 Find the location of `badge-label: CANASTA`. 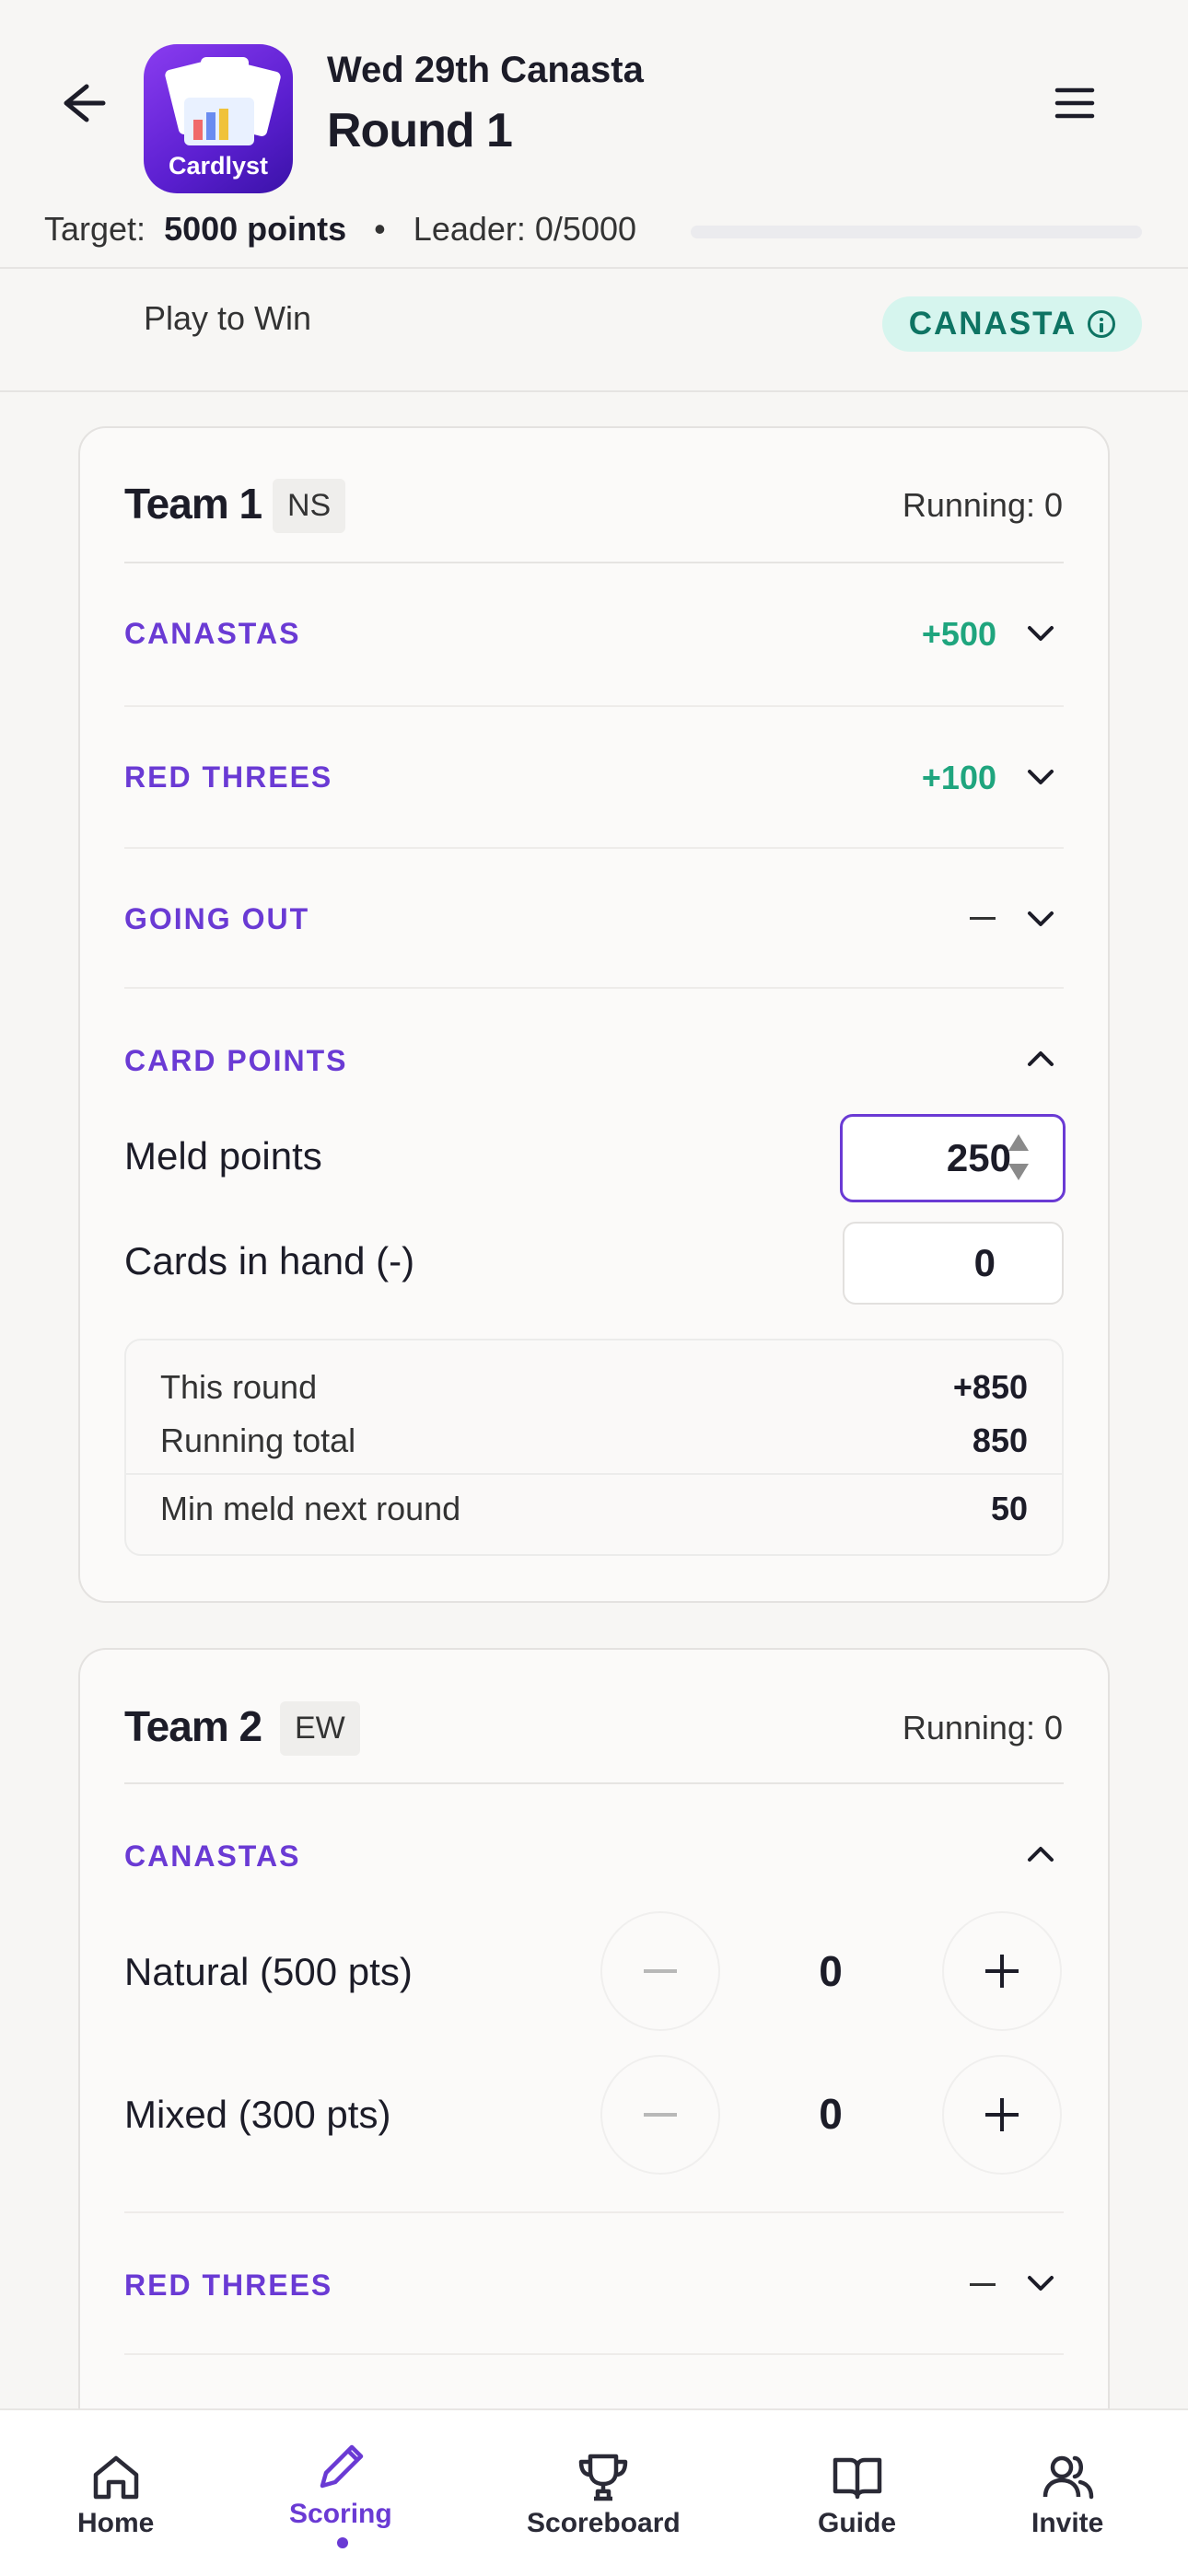

badge-label: CANASTA is located at coordinates (992, 324).